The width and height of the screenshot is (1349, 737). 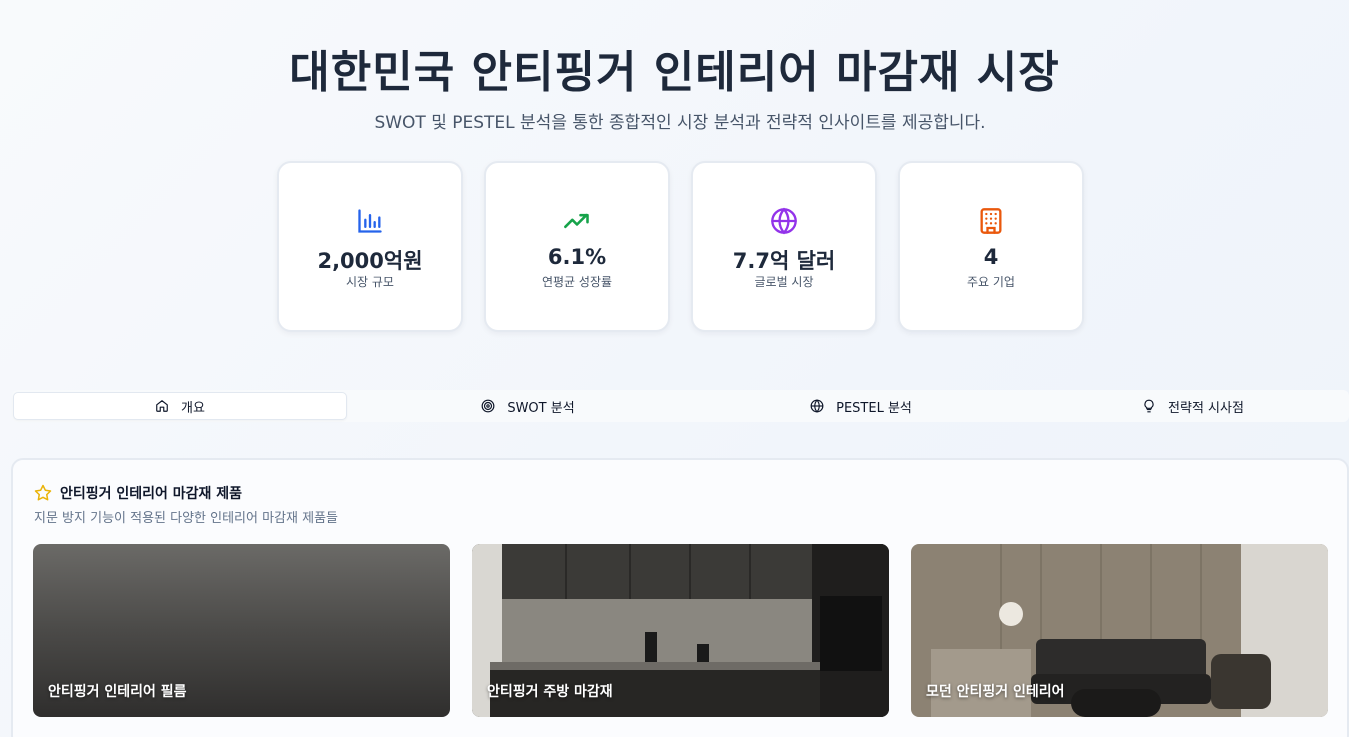 I want to click on building-icon, so click(x=991, y=221).